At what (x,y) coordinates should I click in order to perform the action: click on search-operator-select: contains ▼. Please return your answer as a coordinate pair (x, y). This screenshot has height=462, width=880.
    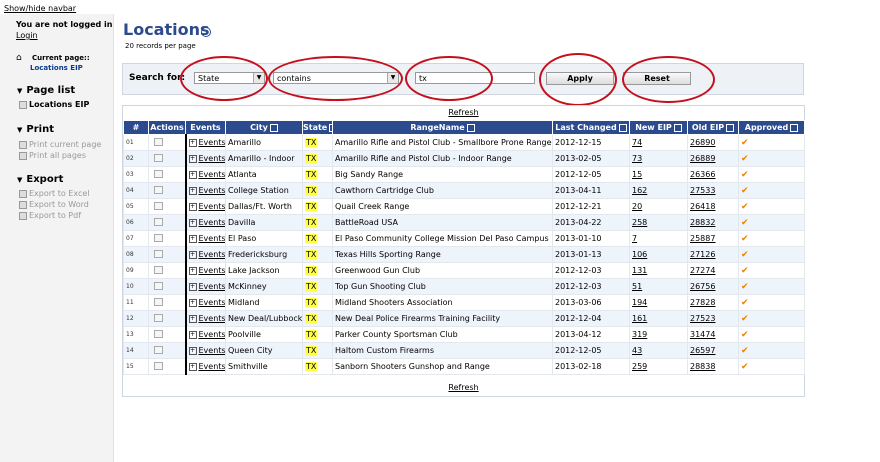
    Looking at the image, I should click on (336, 78).